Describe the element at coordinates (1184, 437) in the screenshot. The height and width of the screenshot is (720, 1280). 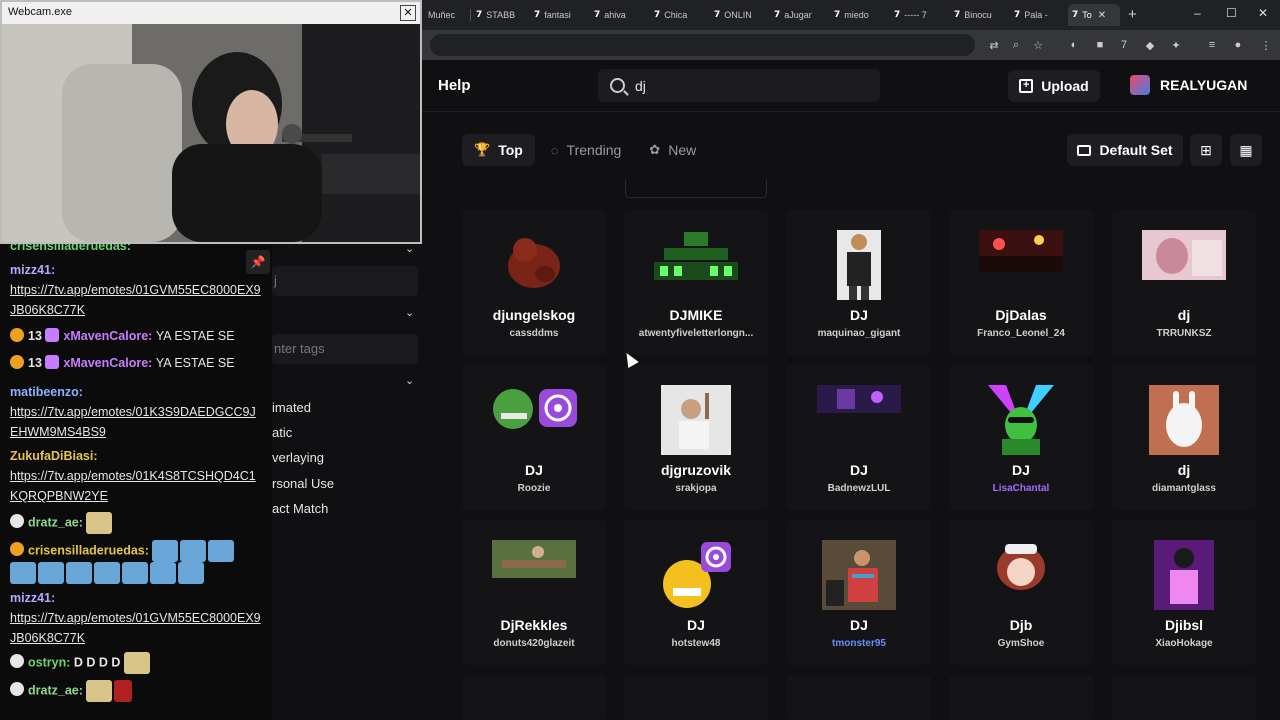
I see `emote-card: dj diamantglass` at that location.